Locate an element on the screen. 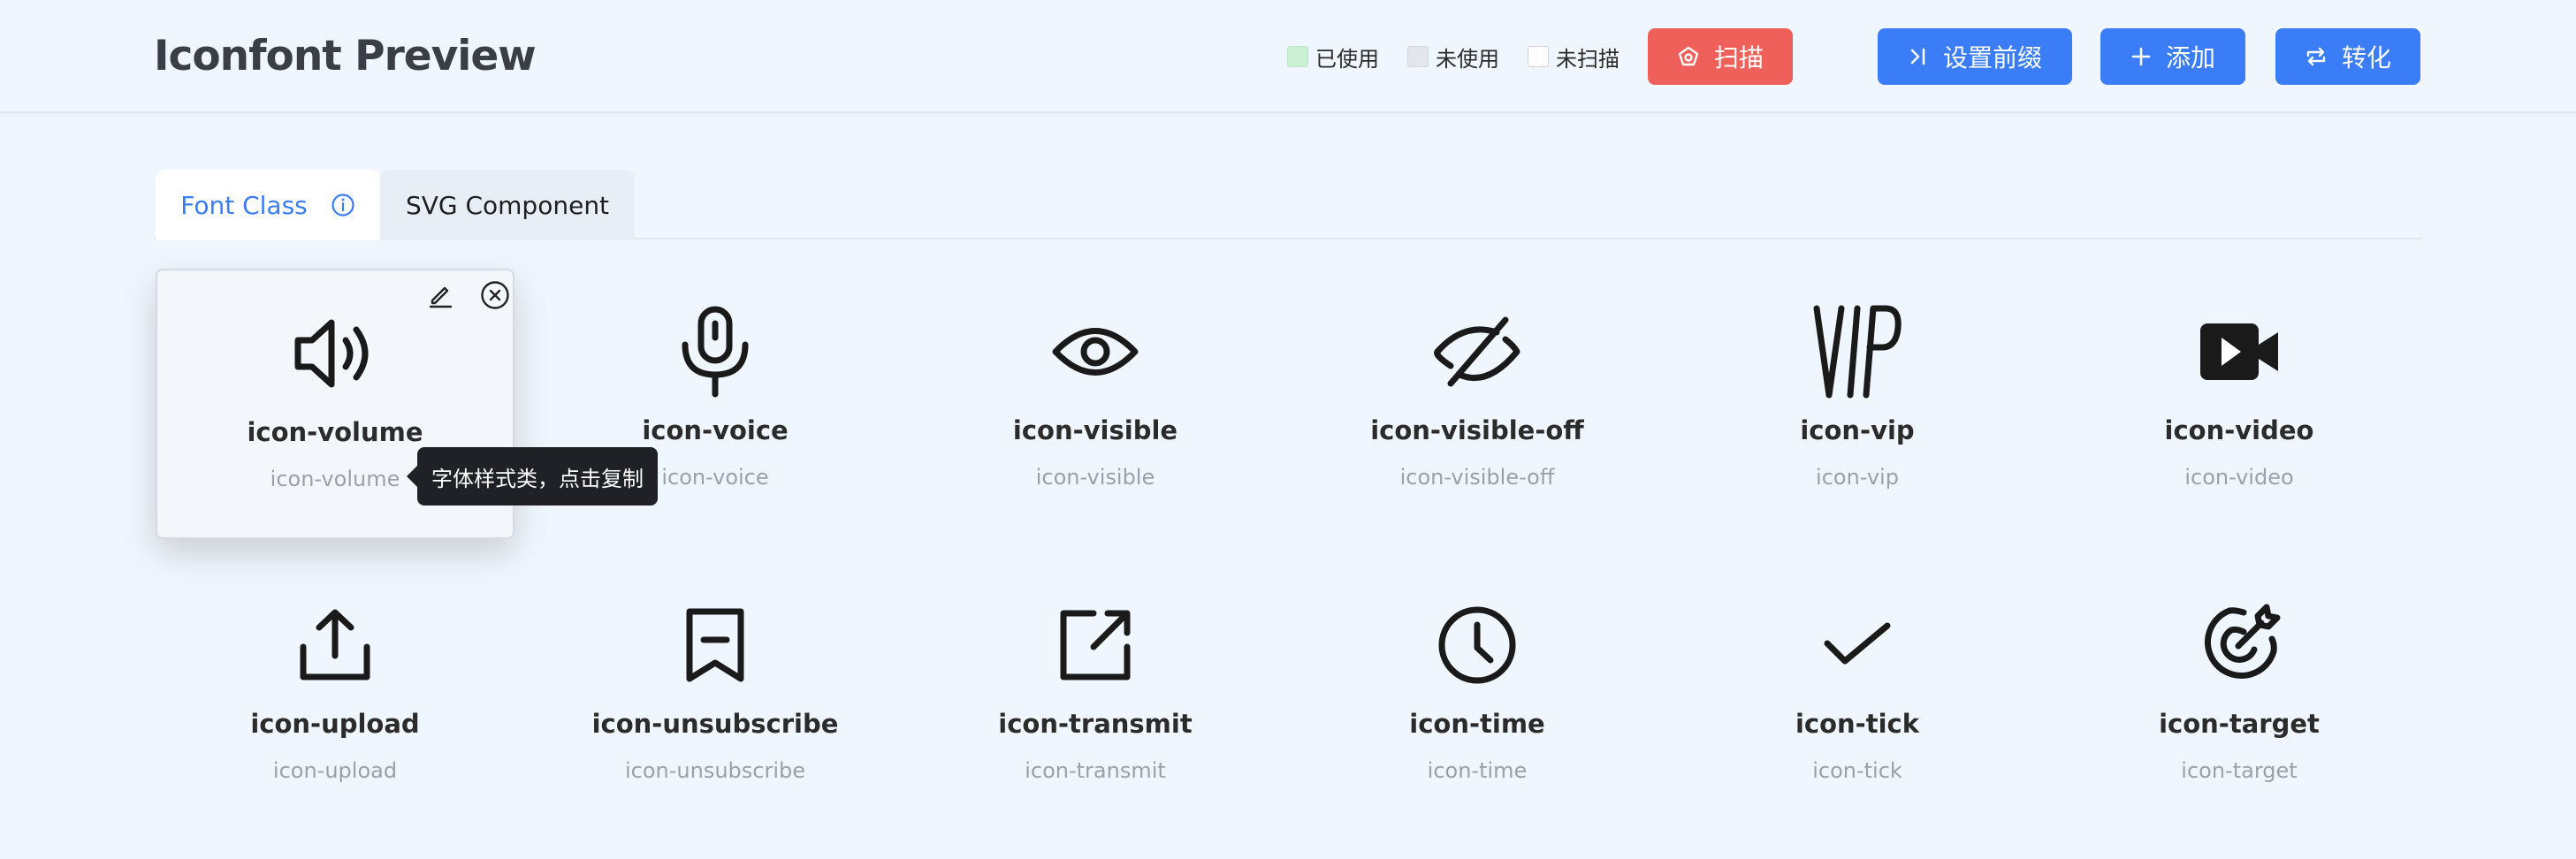 The image size is (2576, 859). legend-swatch-unscanned is located at coordinates (1538, 56).